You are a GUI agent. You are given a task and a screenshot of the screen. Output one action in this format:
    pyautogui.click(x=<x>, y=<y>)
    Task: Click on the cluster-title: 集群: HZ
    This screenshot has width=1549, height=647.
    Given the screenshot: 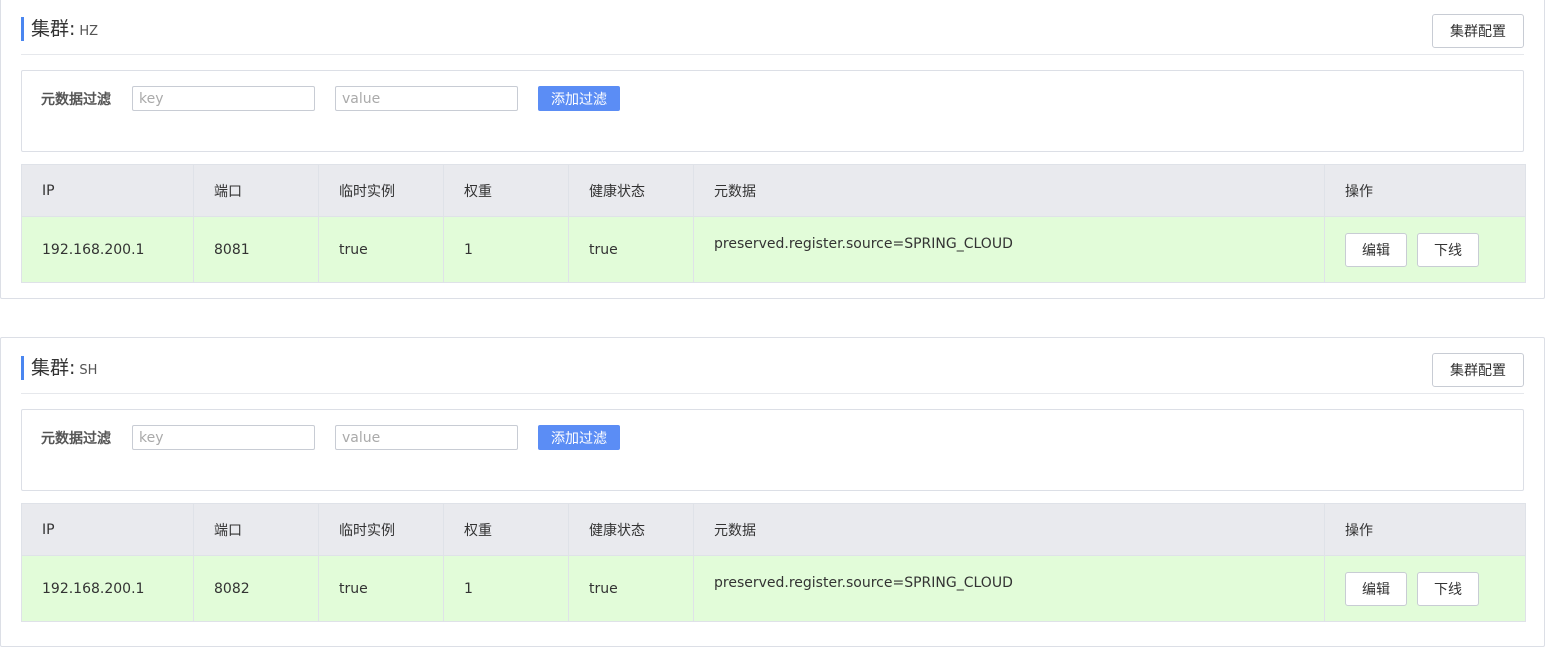 What is the action you would take?
    pyautogui.click(x=59, y=29)
    